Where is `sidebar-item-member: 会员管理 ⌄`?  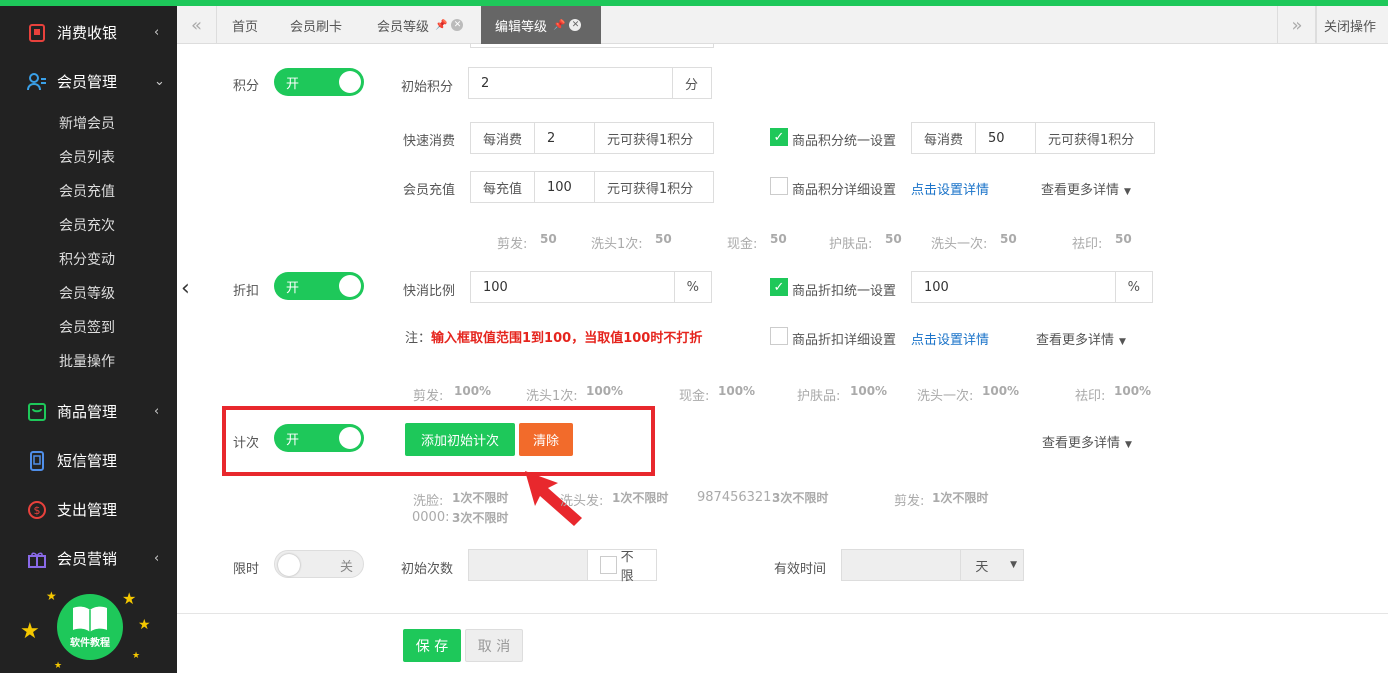 sidebar-item-member: 会员管理 ⌄ is located at coordinates (88, 81).